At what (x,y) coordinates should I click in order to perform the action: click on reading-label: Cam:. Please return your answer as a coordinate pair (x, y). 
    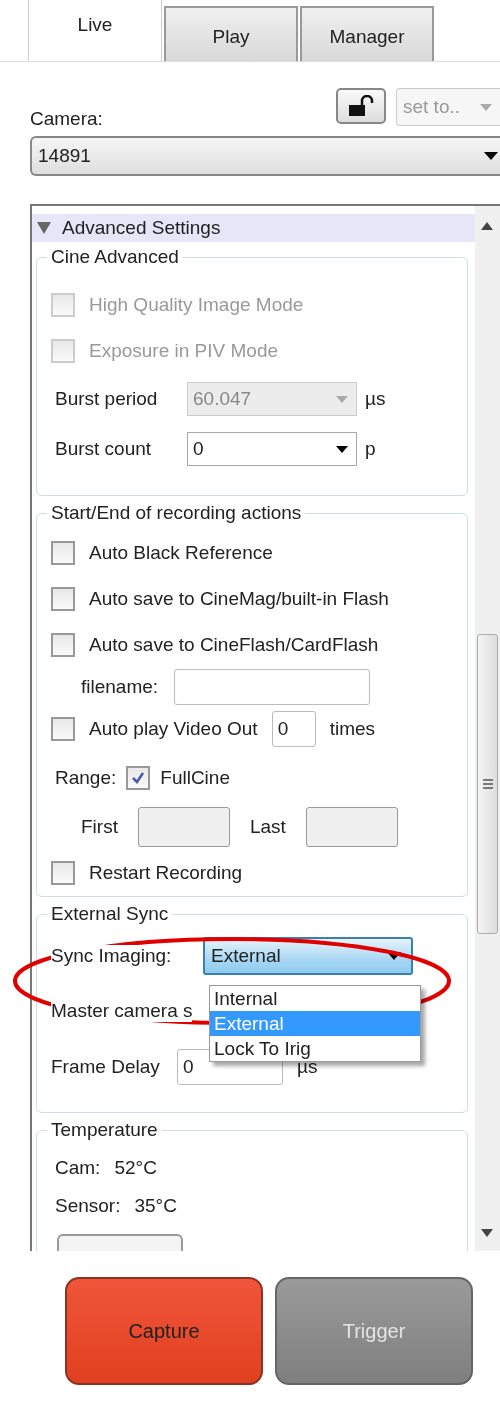
    Looking at the image, I should click on (78, 1168).